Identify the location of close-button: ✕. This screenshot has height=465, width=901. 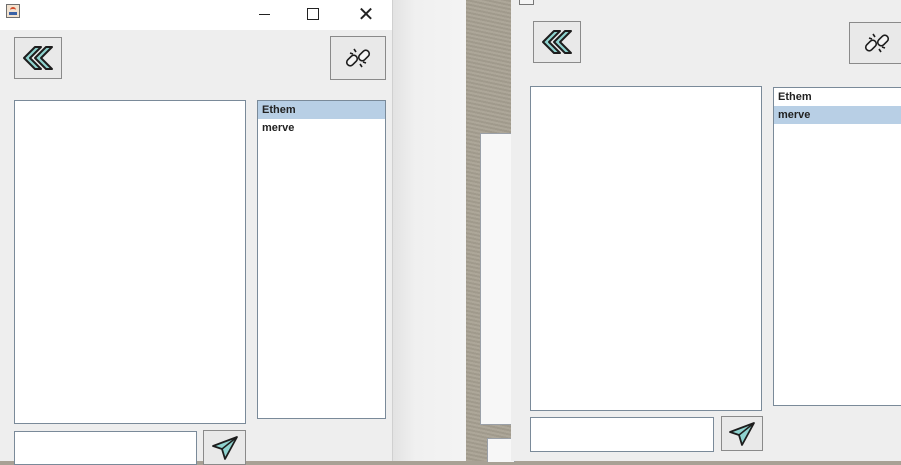
(366, 14).